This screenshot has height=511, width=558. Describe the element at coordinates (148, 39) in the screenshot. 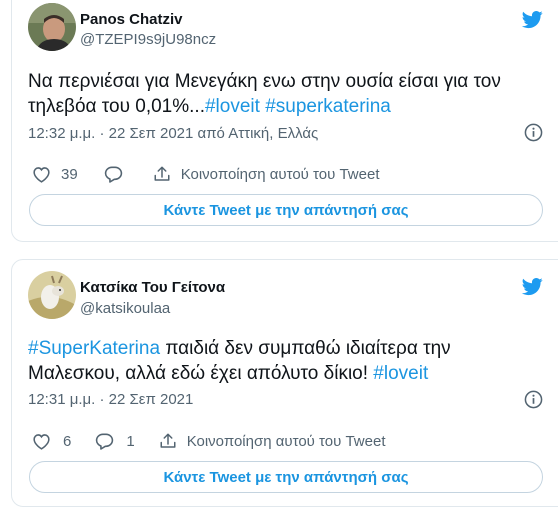

I see `author-handle: @TZEPI9s9jU98ncz` at that location.